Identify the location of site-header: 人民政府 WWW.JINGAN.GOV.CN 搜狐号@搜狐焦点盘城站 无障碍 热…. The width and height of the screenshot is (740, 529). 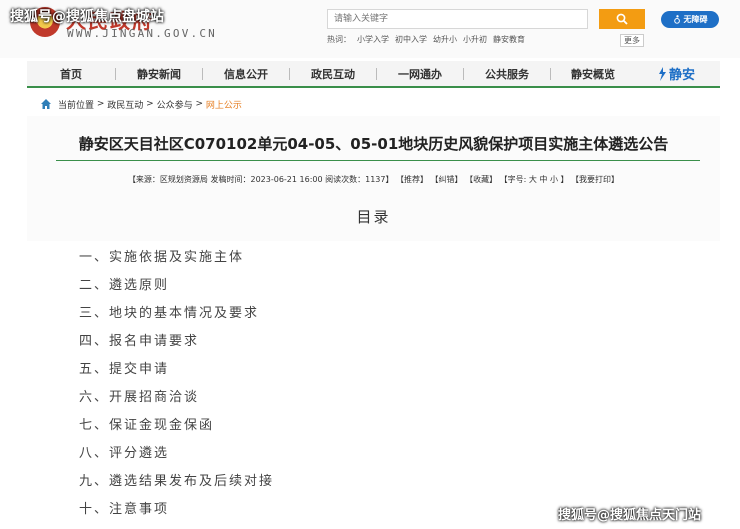
(370, 29).